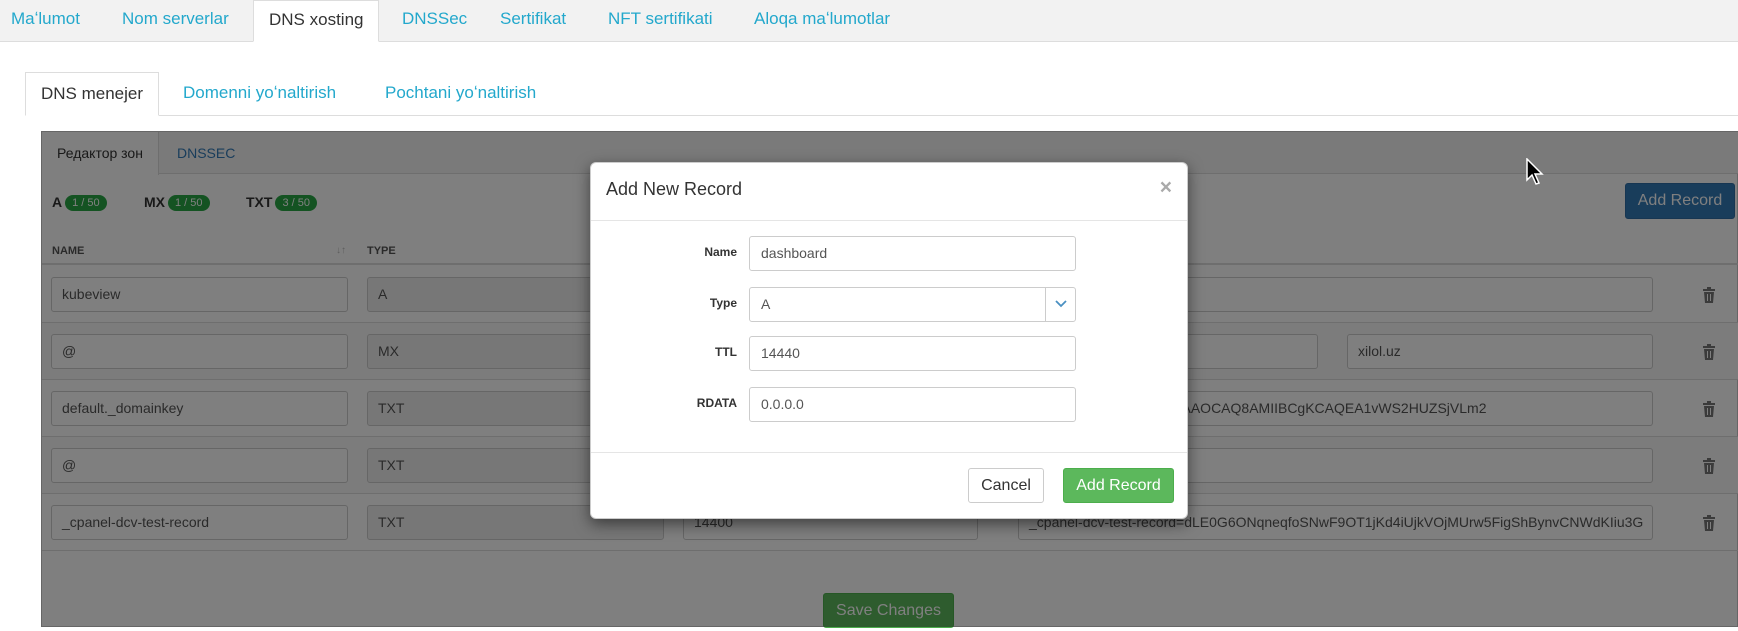  Describe the element at coordinates (92, 94) in the screenshot. I see `tab-dns-menejer: DNS menejer` at that location.